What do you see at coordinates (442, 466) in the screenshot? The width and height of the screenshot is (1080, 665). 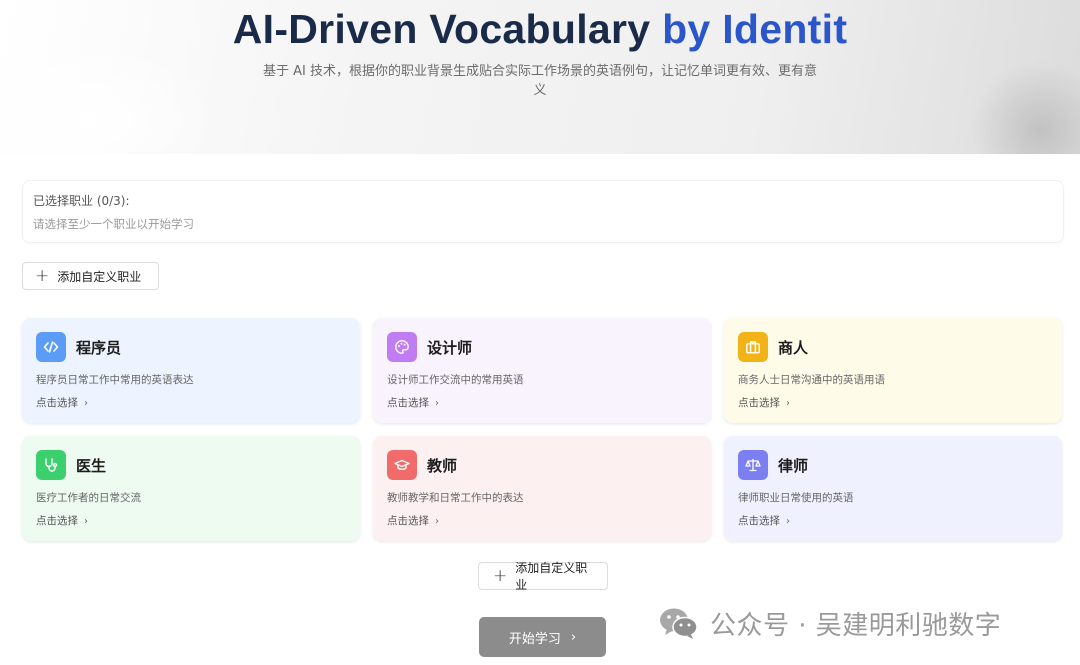 I see `card-title: 教师` at bounding box center [442, 466].